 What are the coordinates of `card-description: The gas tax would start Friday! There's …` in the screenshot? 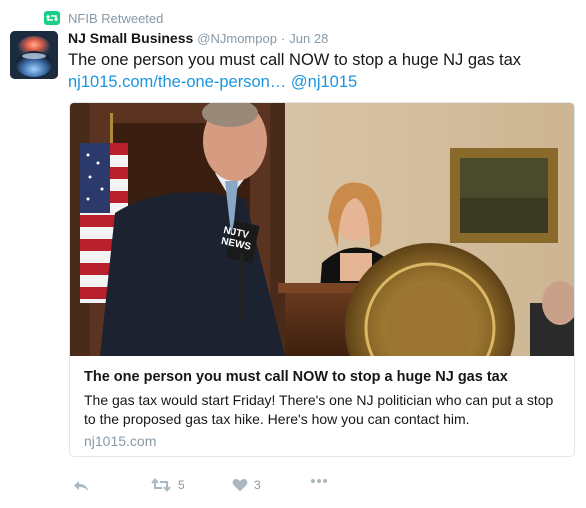 It's located at (319, 409).